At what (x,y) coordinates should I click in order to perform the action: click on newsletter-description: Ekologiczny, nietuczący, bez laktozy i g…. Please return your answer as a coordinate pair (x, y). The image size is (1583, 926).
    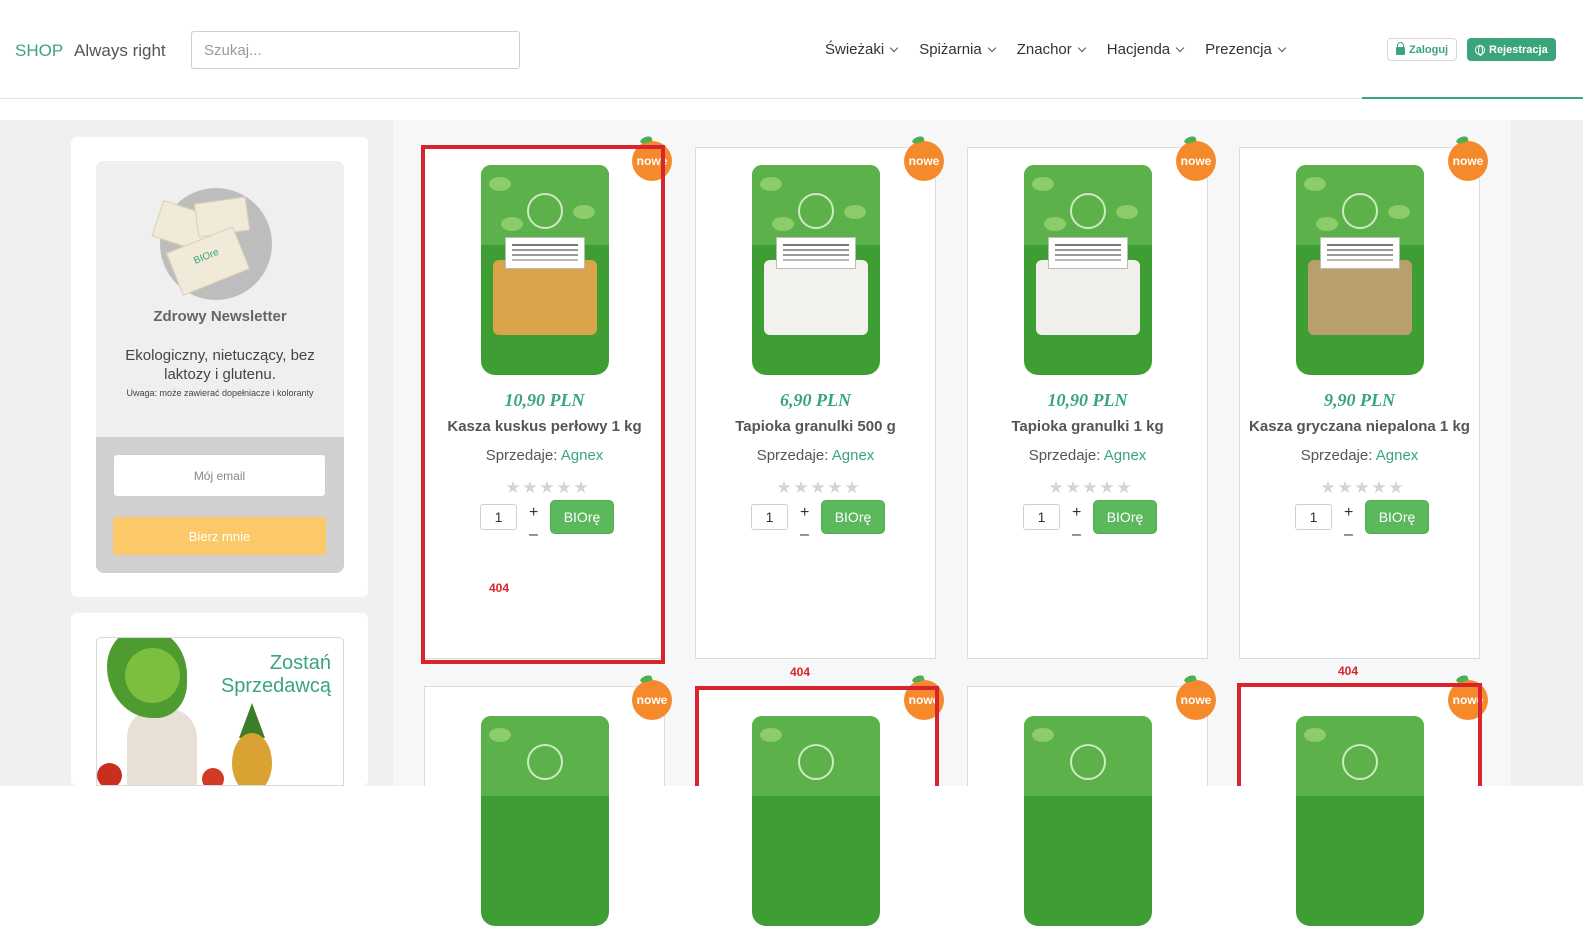
    Looking at the image, I should click on (220, 365).